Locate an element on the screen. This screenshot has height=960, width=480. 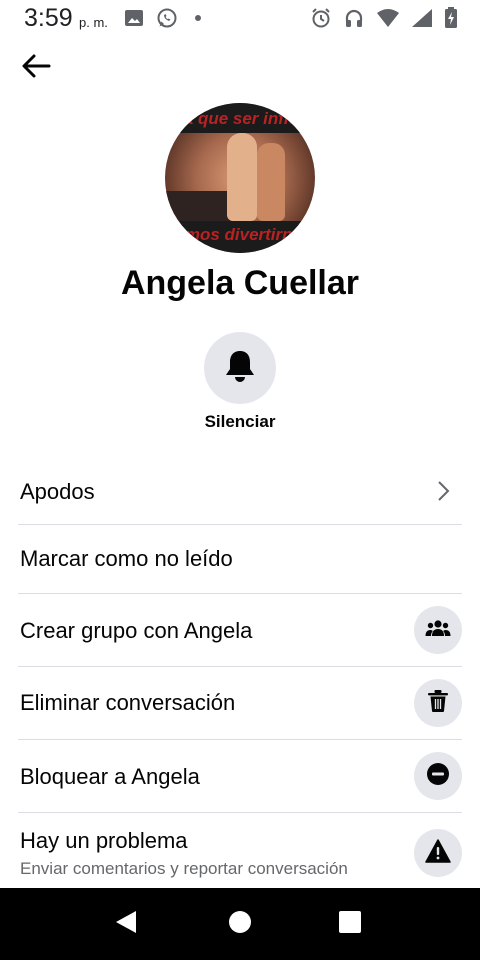
trash-icon is located at coordinates (438, 703).